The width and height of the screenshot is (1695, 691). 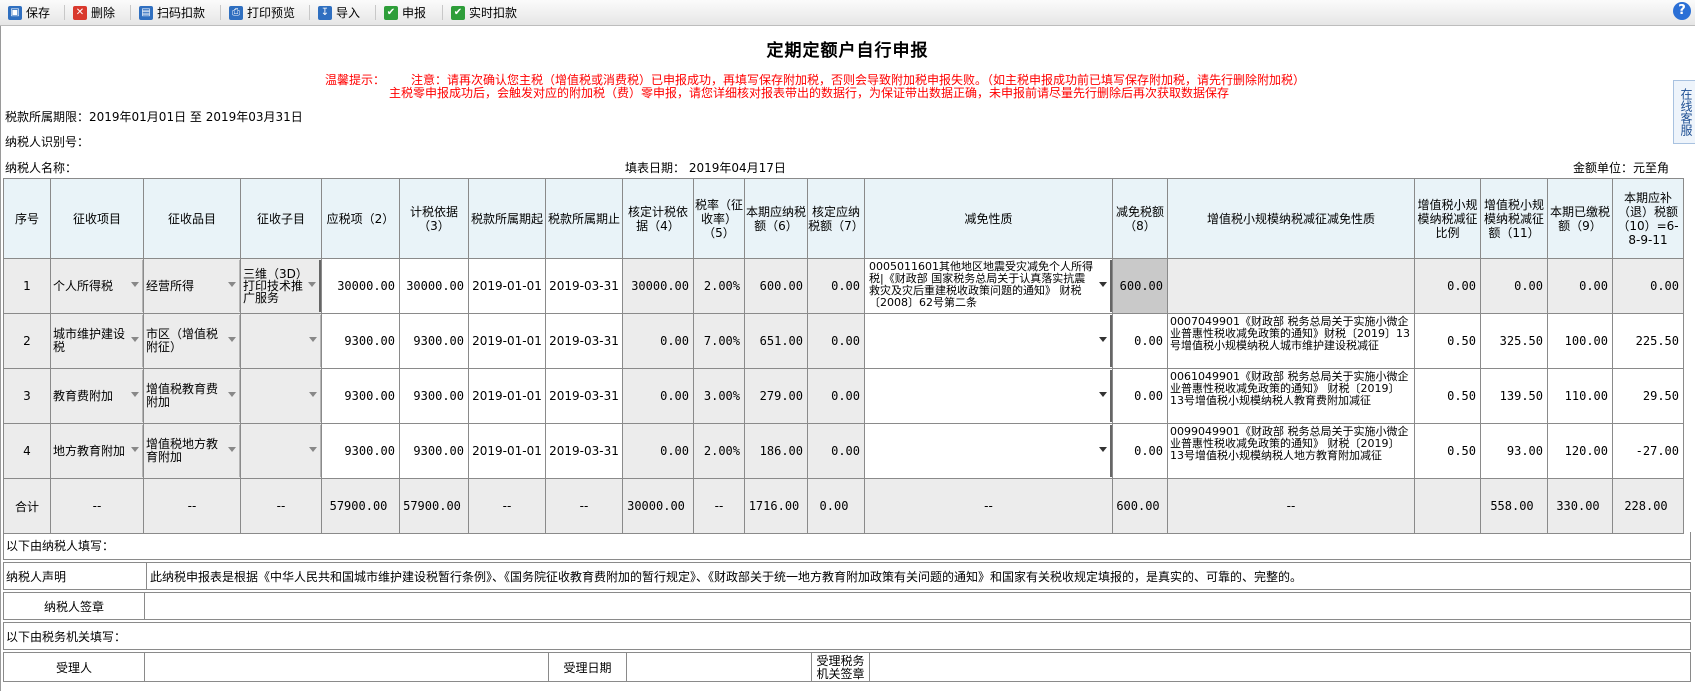 I want to click on receiver-field, so click(x=347, y=667).